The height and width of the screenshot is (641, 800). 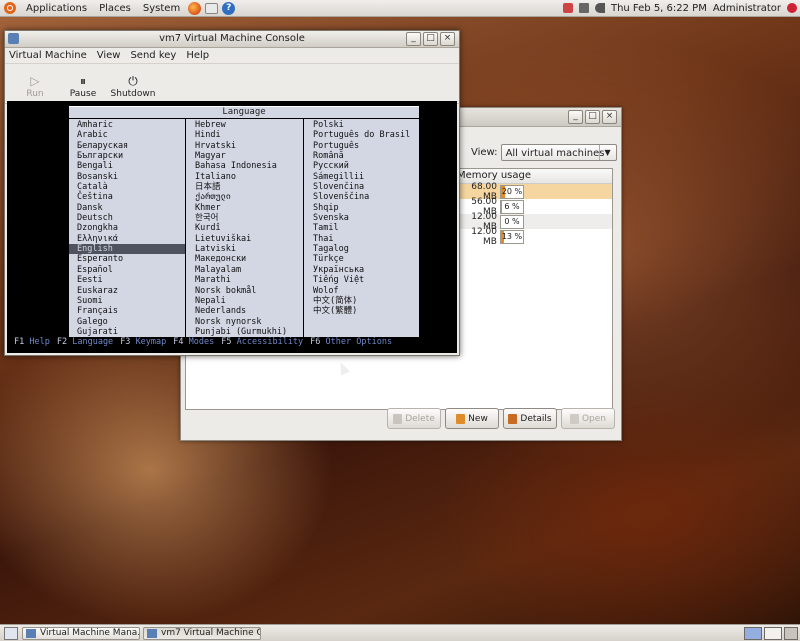 I want to click on run-button: ▷ Run, so click(x=35, y=88).